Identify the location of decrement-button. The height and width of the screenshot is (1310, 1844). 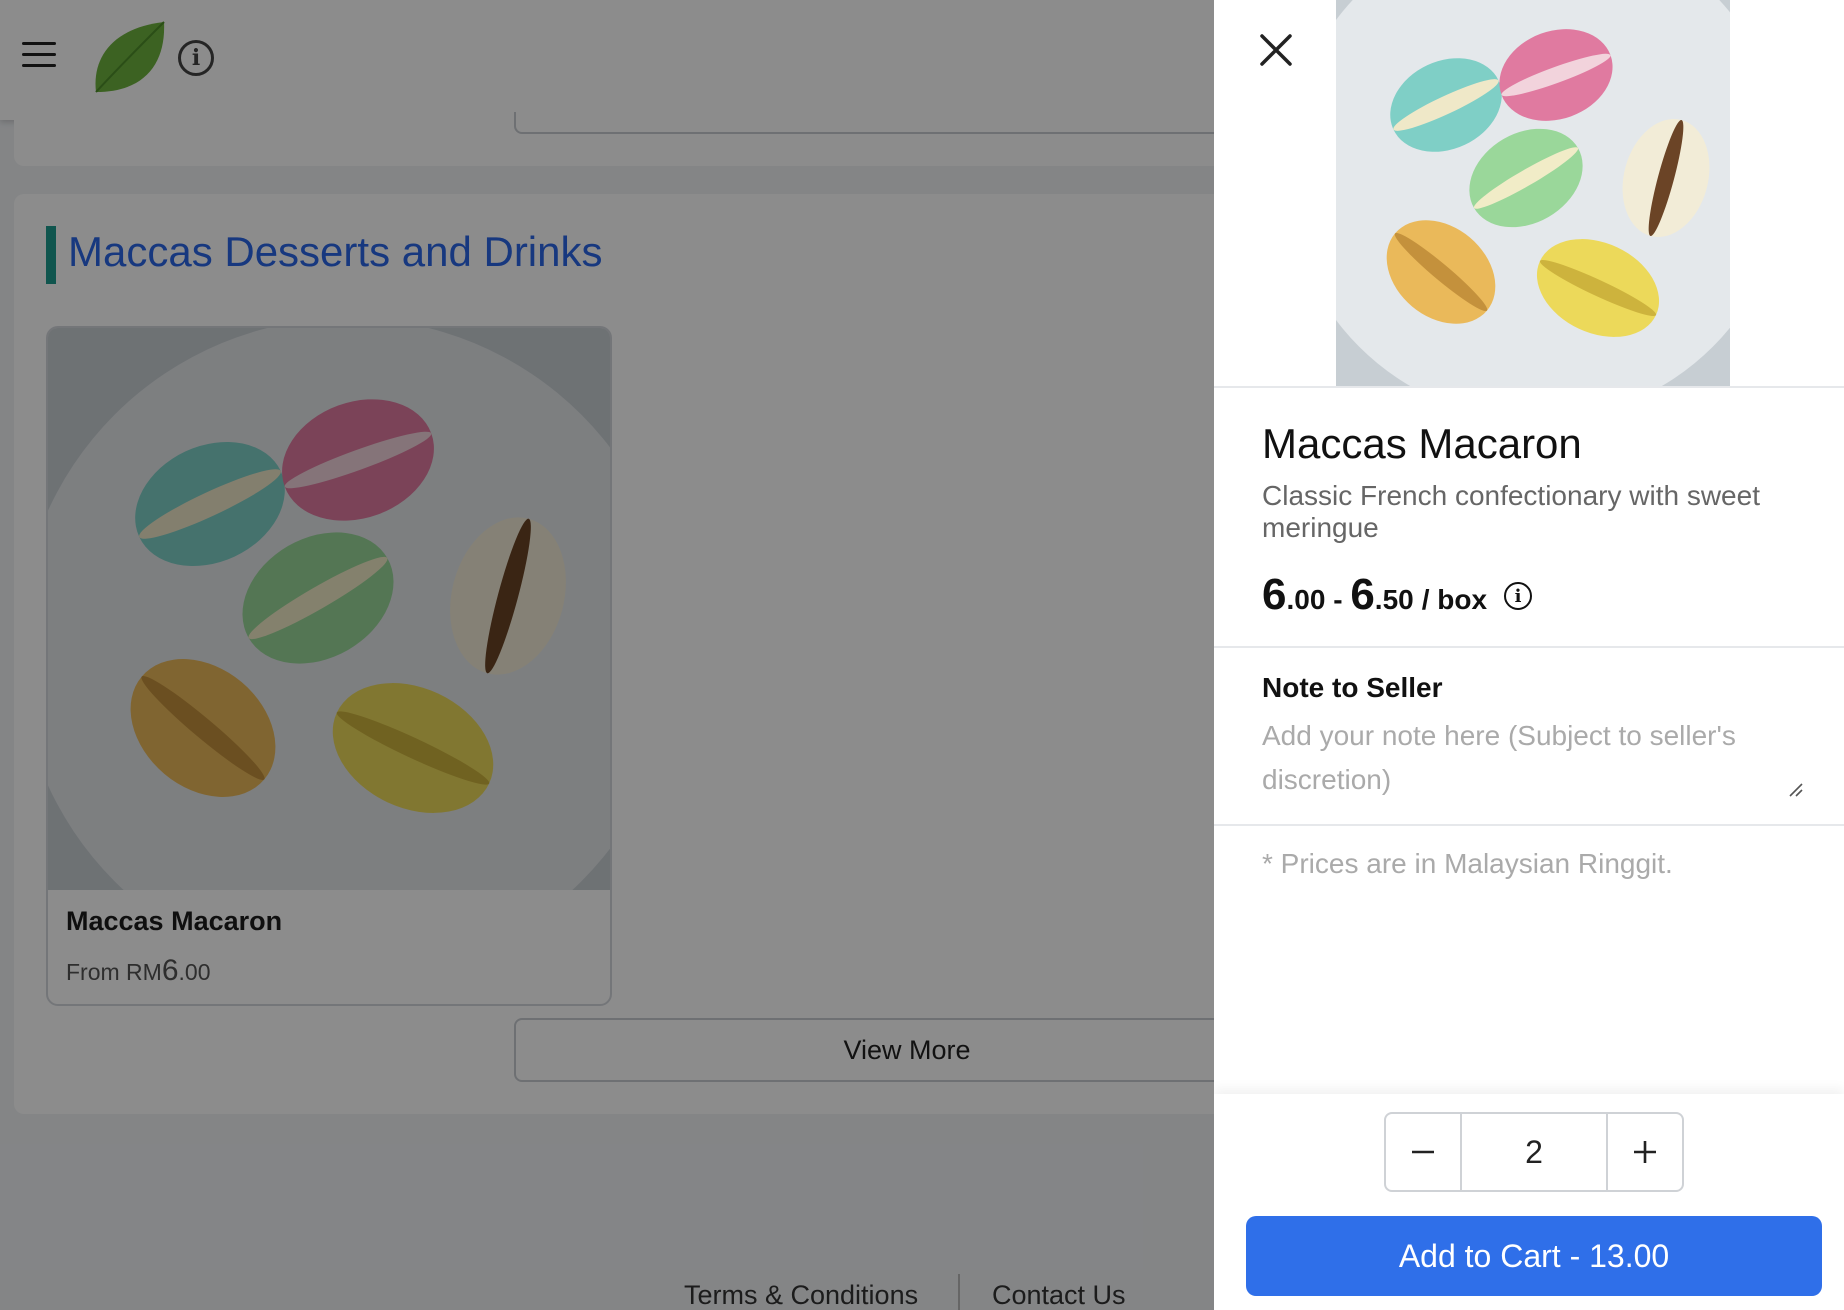
(1423, 1152).